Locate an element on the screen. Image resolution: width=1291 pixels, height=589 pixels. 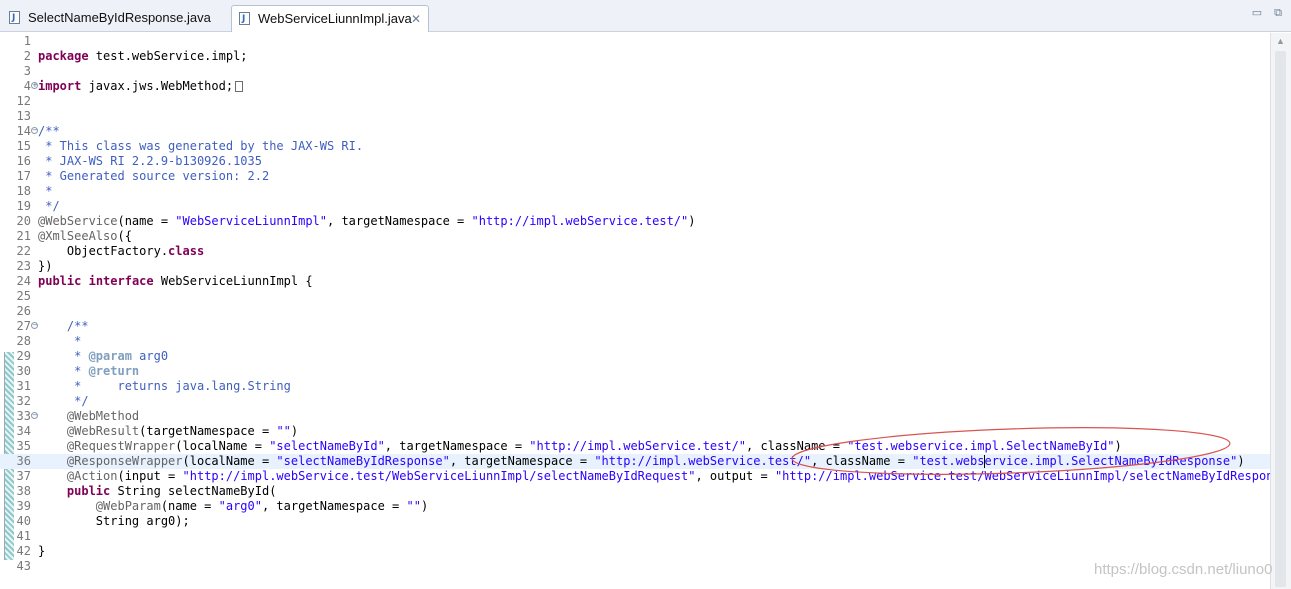
annotation: @WebService is located at coordinates (78, 221).